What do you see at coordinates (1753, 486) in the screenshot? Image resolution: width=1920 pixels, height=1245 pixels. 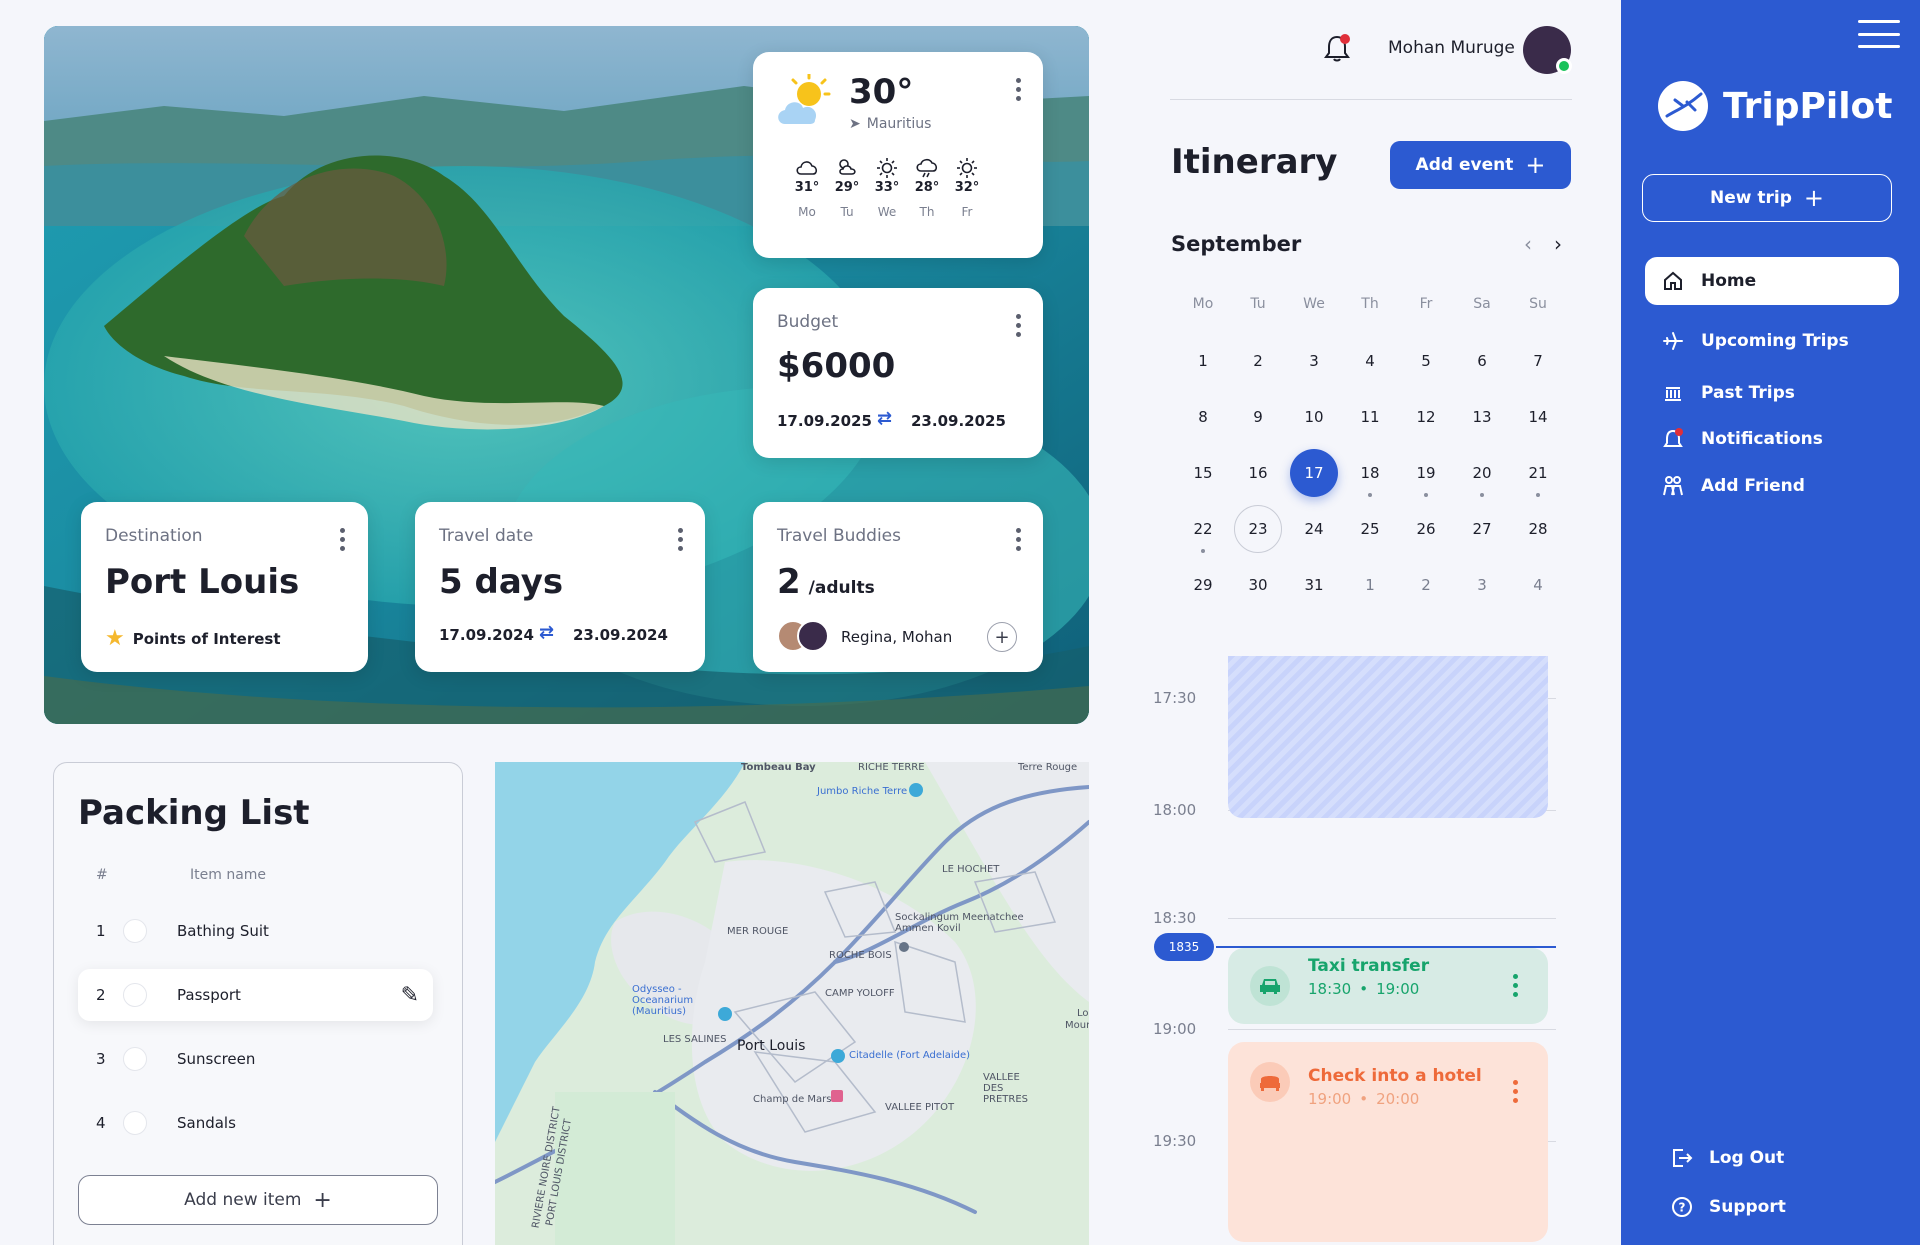 I see `sidebar-item-label: Add Friend` at bounding box center [1753, 486].